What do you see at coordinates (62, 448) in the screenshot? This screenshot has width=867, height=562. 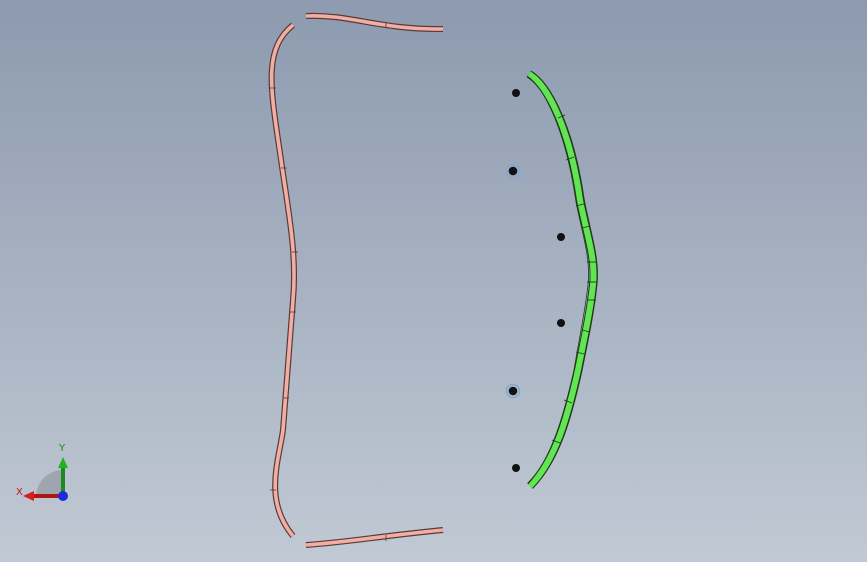 I see `y-axis-label: Y` at bounding box center [62, 448].